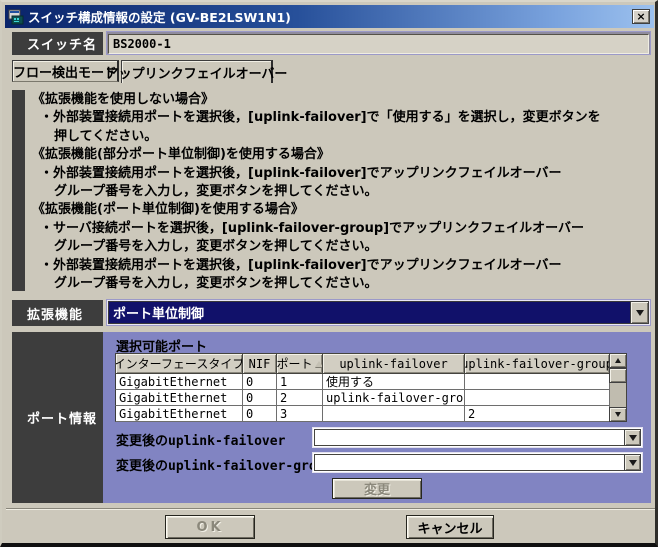  What do you see at coordinates (181, 155) in the screenshot?
I see `instruction-line: 《拡張機能(部分ポート単位制御)を使用する場合》` at bounding box center [181, 155].